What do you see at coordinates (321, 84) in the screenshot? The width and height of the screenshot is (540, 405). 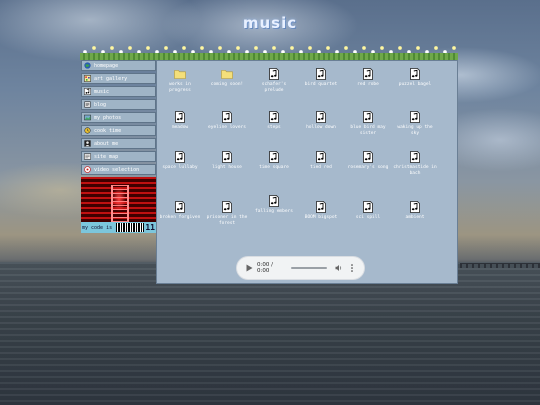 I see `file-label: bird quartet` at bounding box center [321, 84].